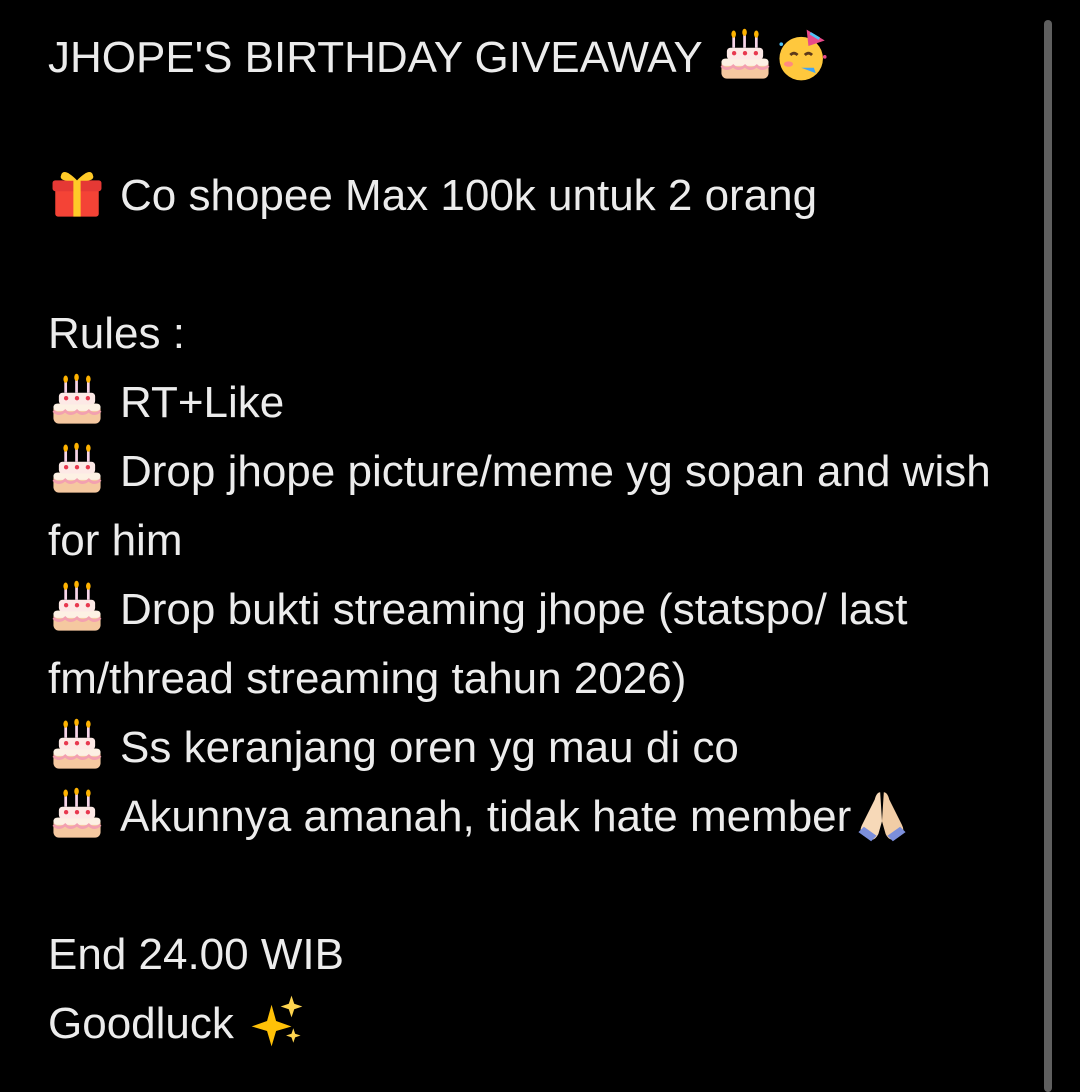 The image size is (1080, 1092). I want to click on sparkles-icon, so click(277, 1021).